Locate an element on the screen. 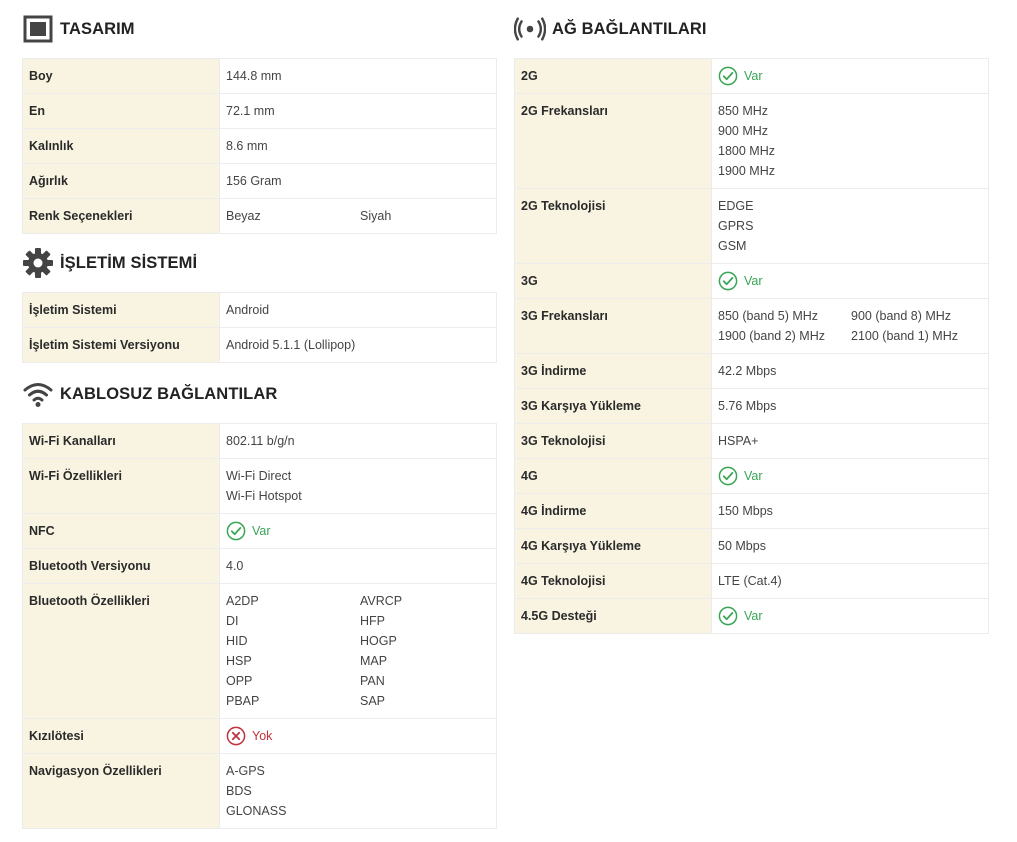 This screenshot has height=842, width=1017. spec-value-line: 156 Gram is located at coordinates (254, 181).